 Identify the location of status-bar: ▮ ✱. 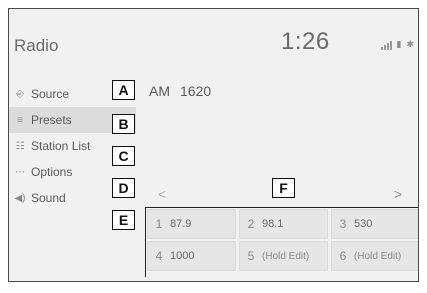
(397, 44).